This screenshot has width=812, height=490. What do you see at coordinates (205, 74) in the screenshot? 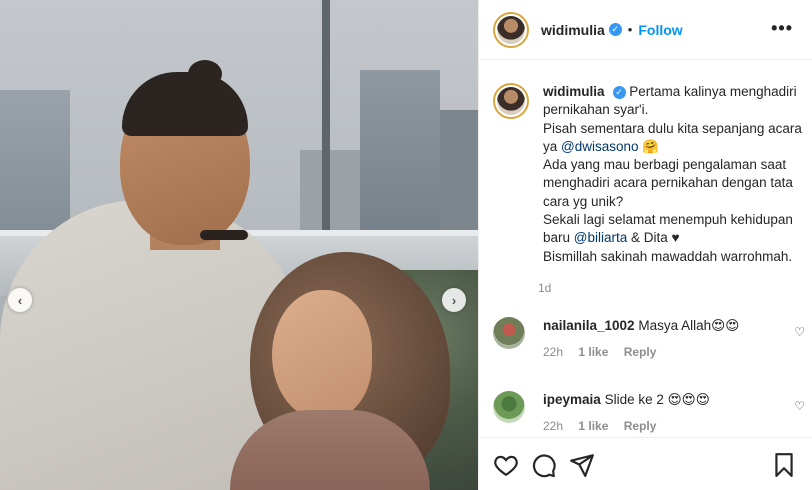
I see `man-hair-bun` at bounding box center [205, 74].